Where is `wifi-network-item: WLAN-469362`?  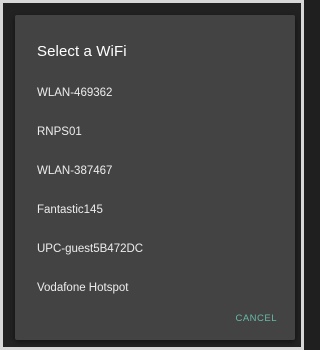
wifi-network-item: WLAN-469362 is located at coordinates (155, 92).